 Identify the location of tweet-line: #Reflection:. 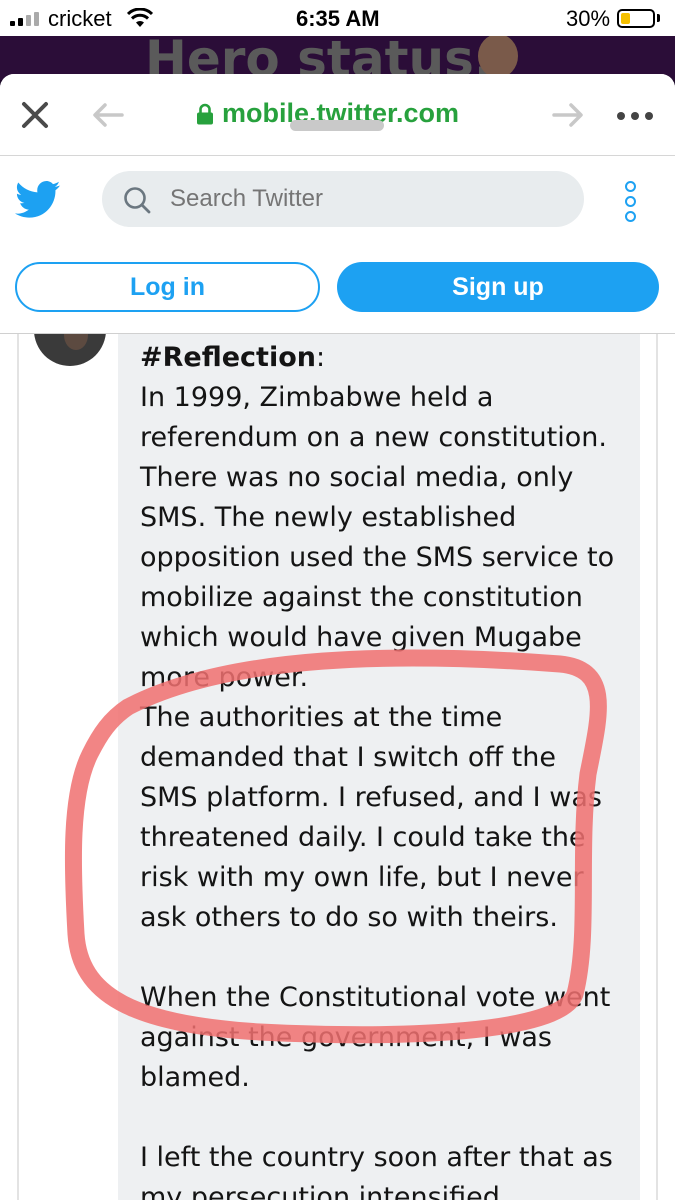
(390, 358).